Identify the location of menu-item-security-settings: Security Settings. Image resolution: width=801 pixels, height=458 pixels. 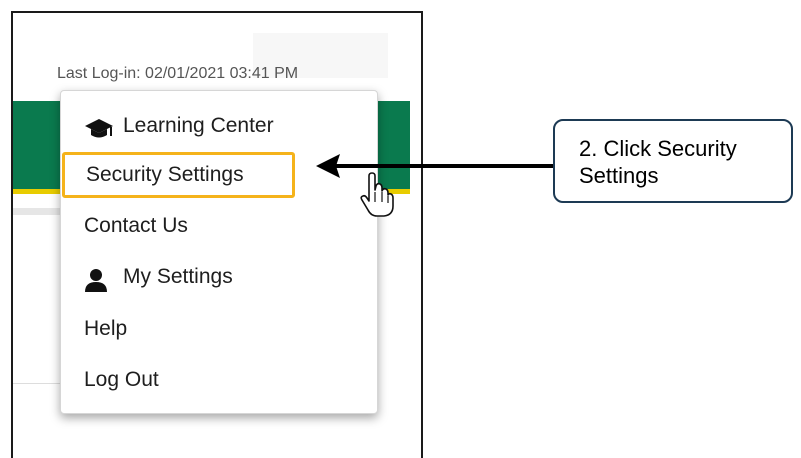
(178, 175).